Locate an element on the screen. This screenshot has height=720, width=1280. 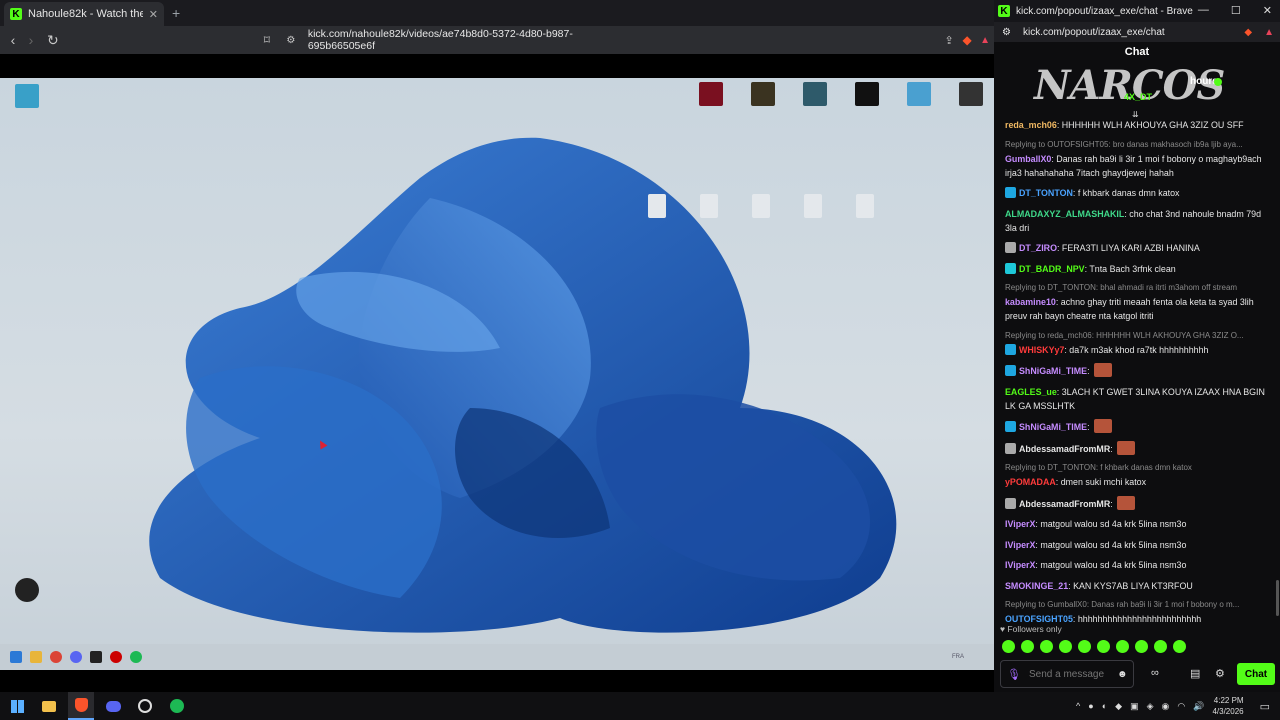
chat-username: reda_mch06 is located at coordinates (1031, 125).